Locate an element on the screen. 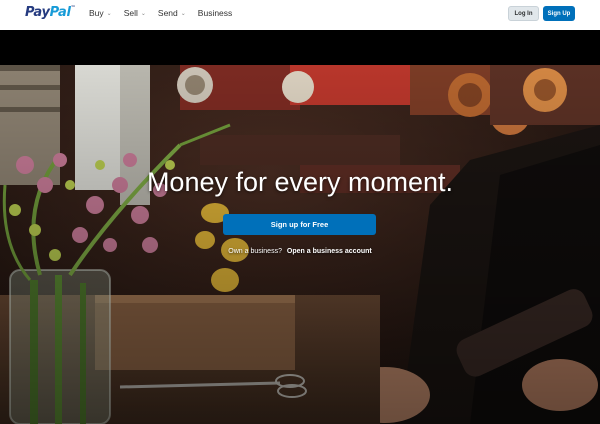 Image resolution: width=600 pixels, height=424 pixels. nav-item-buy: Buy ⌄ is located at coordinates (100, 13).